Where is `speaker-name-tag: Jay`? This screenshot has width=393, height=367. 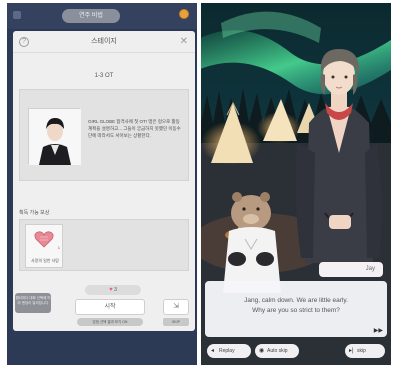
speaker-name-tag: Jay is located at coordinates (351, 269).